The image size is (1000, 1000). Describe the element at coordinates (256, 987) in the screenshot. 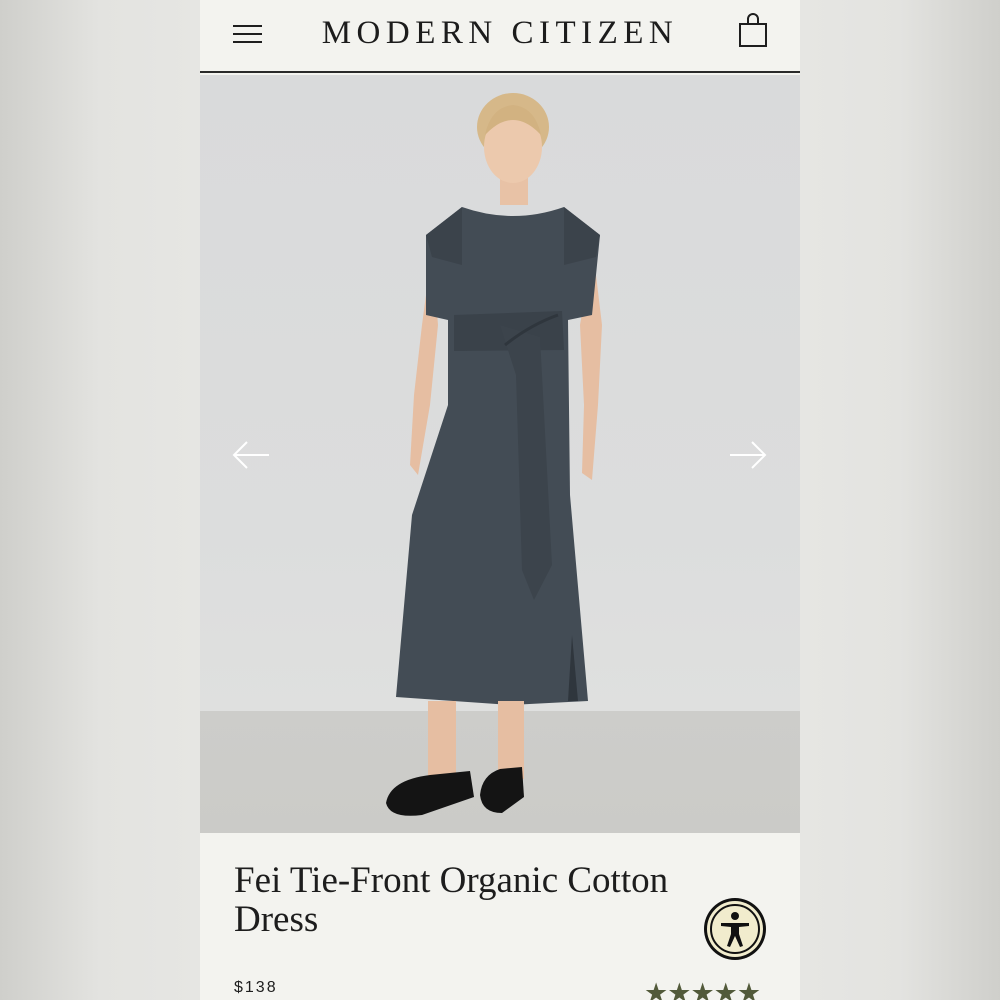

I see `product-price: $138` at that location.